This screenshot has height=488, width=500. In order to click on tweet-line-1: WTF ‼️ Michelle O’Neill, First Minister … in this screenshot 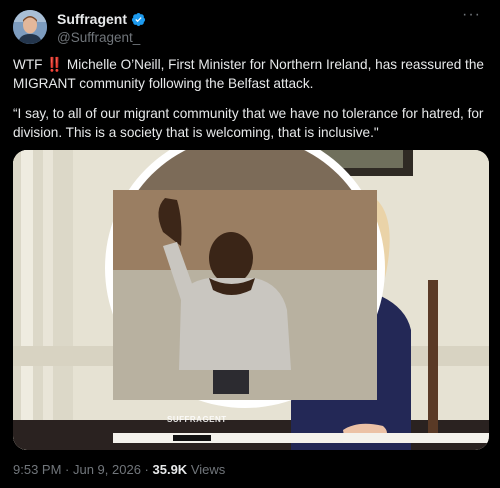, I will do `click(251, 74)`.